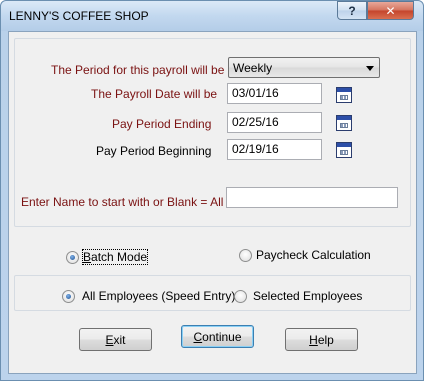 This screenshot has width=424, height=381. Describe the element at coordinates (253, 68) in the screenshot. I see `period-select-value: Weekly` at that location.